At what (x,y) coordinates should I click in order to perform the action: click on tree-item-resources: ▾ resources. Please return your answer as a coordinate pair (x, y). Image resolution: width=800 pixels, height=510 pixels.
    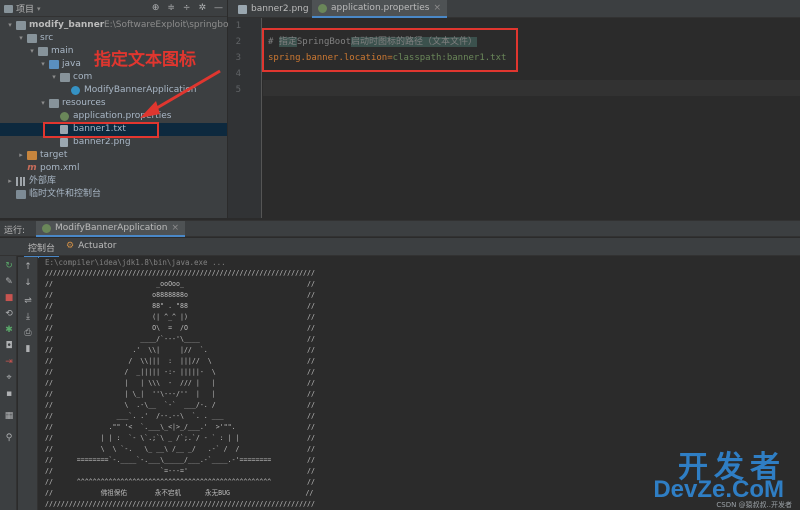
    Looking at the image, I should click on (113, 103).